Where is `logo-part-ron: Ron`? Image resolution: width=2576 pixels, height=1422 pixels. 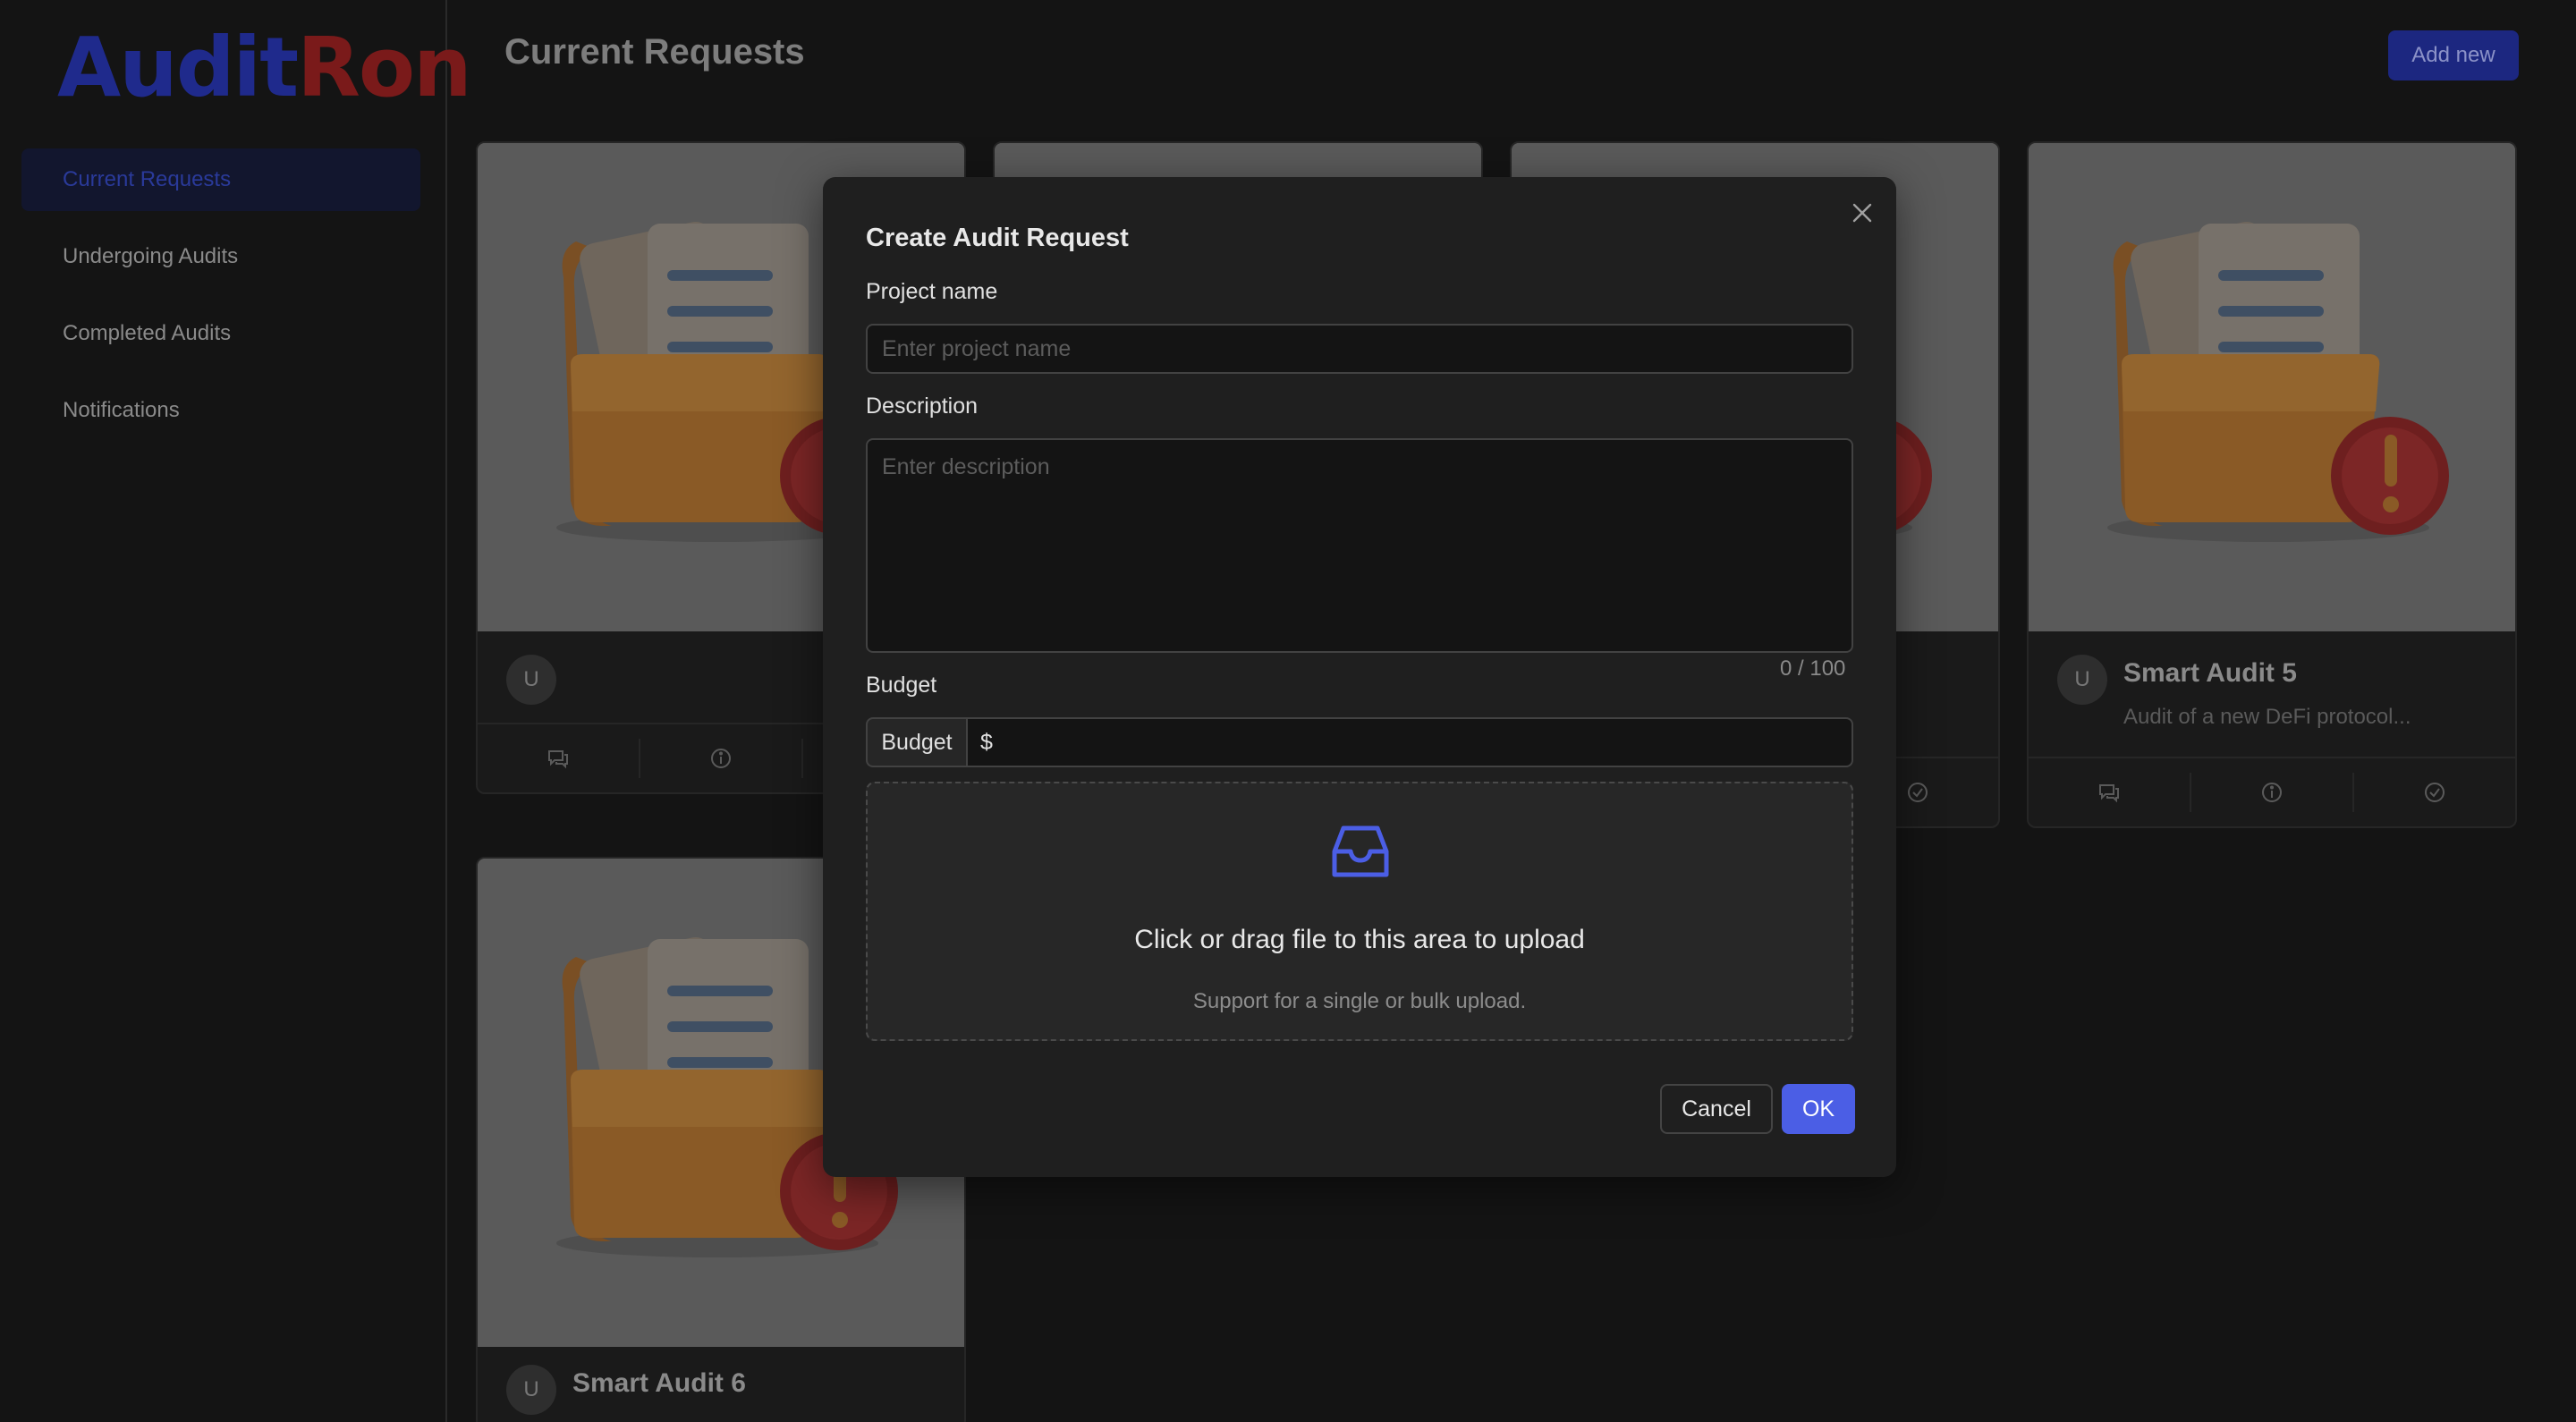
logo-part-ron: Ron is located at coordinates (384, 67).